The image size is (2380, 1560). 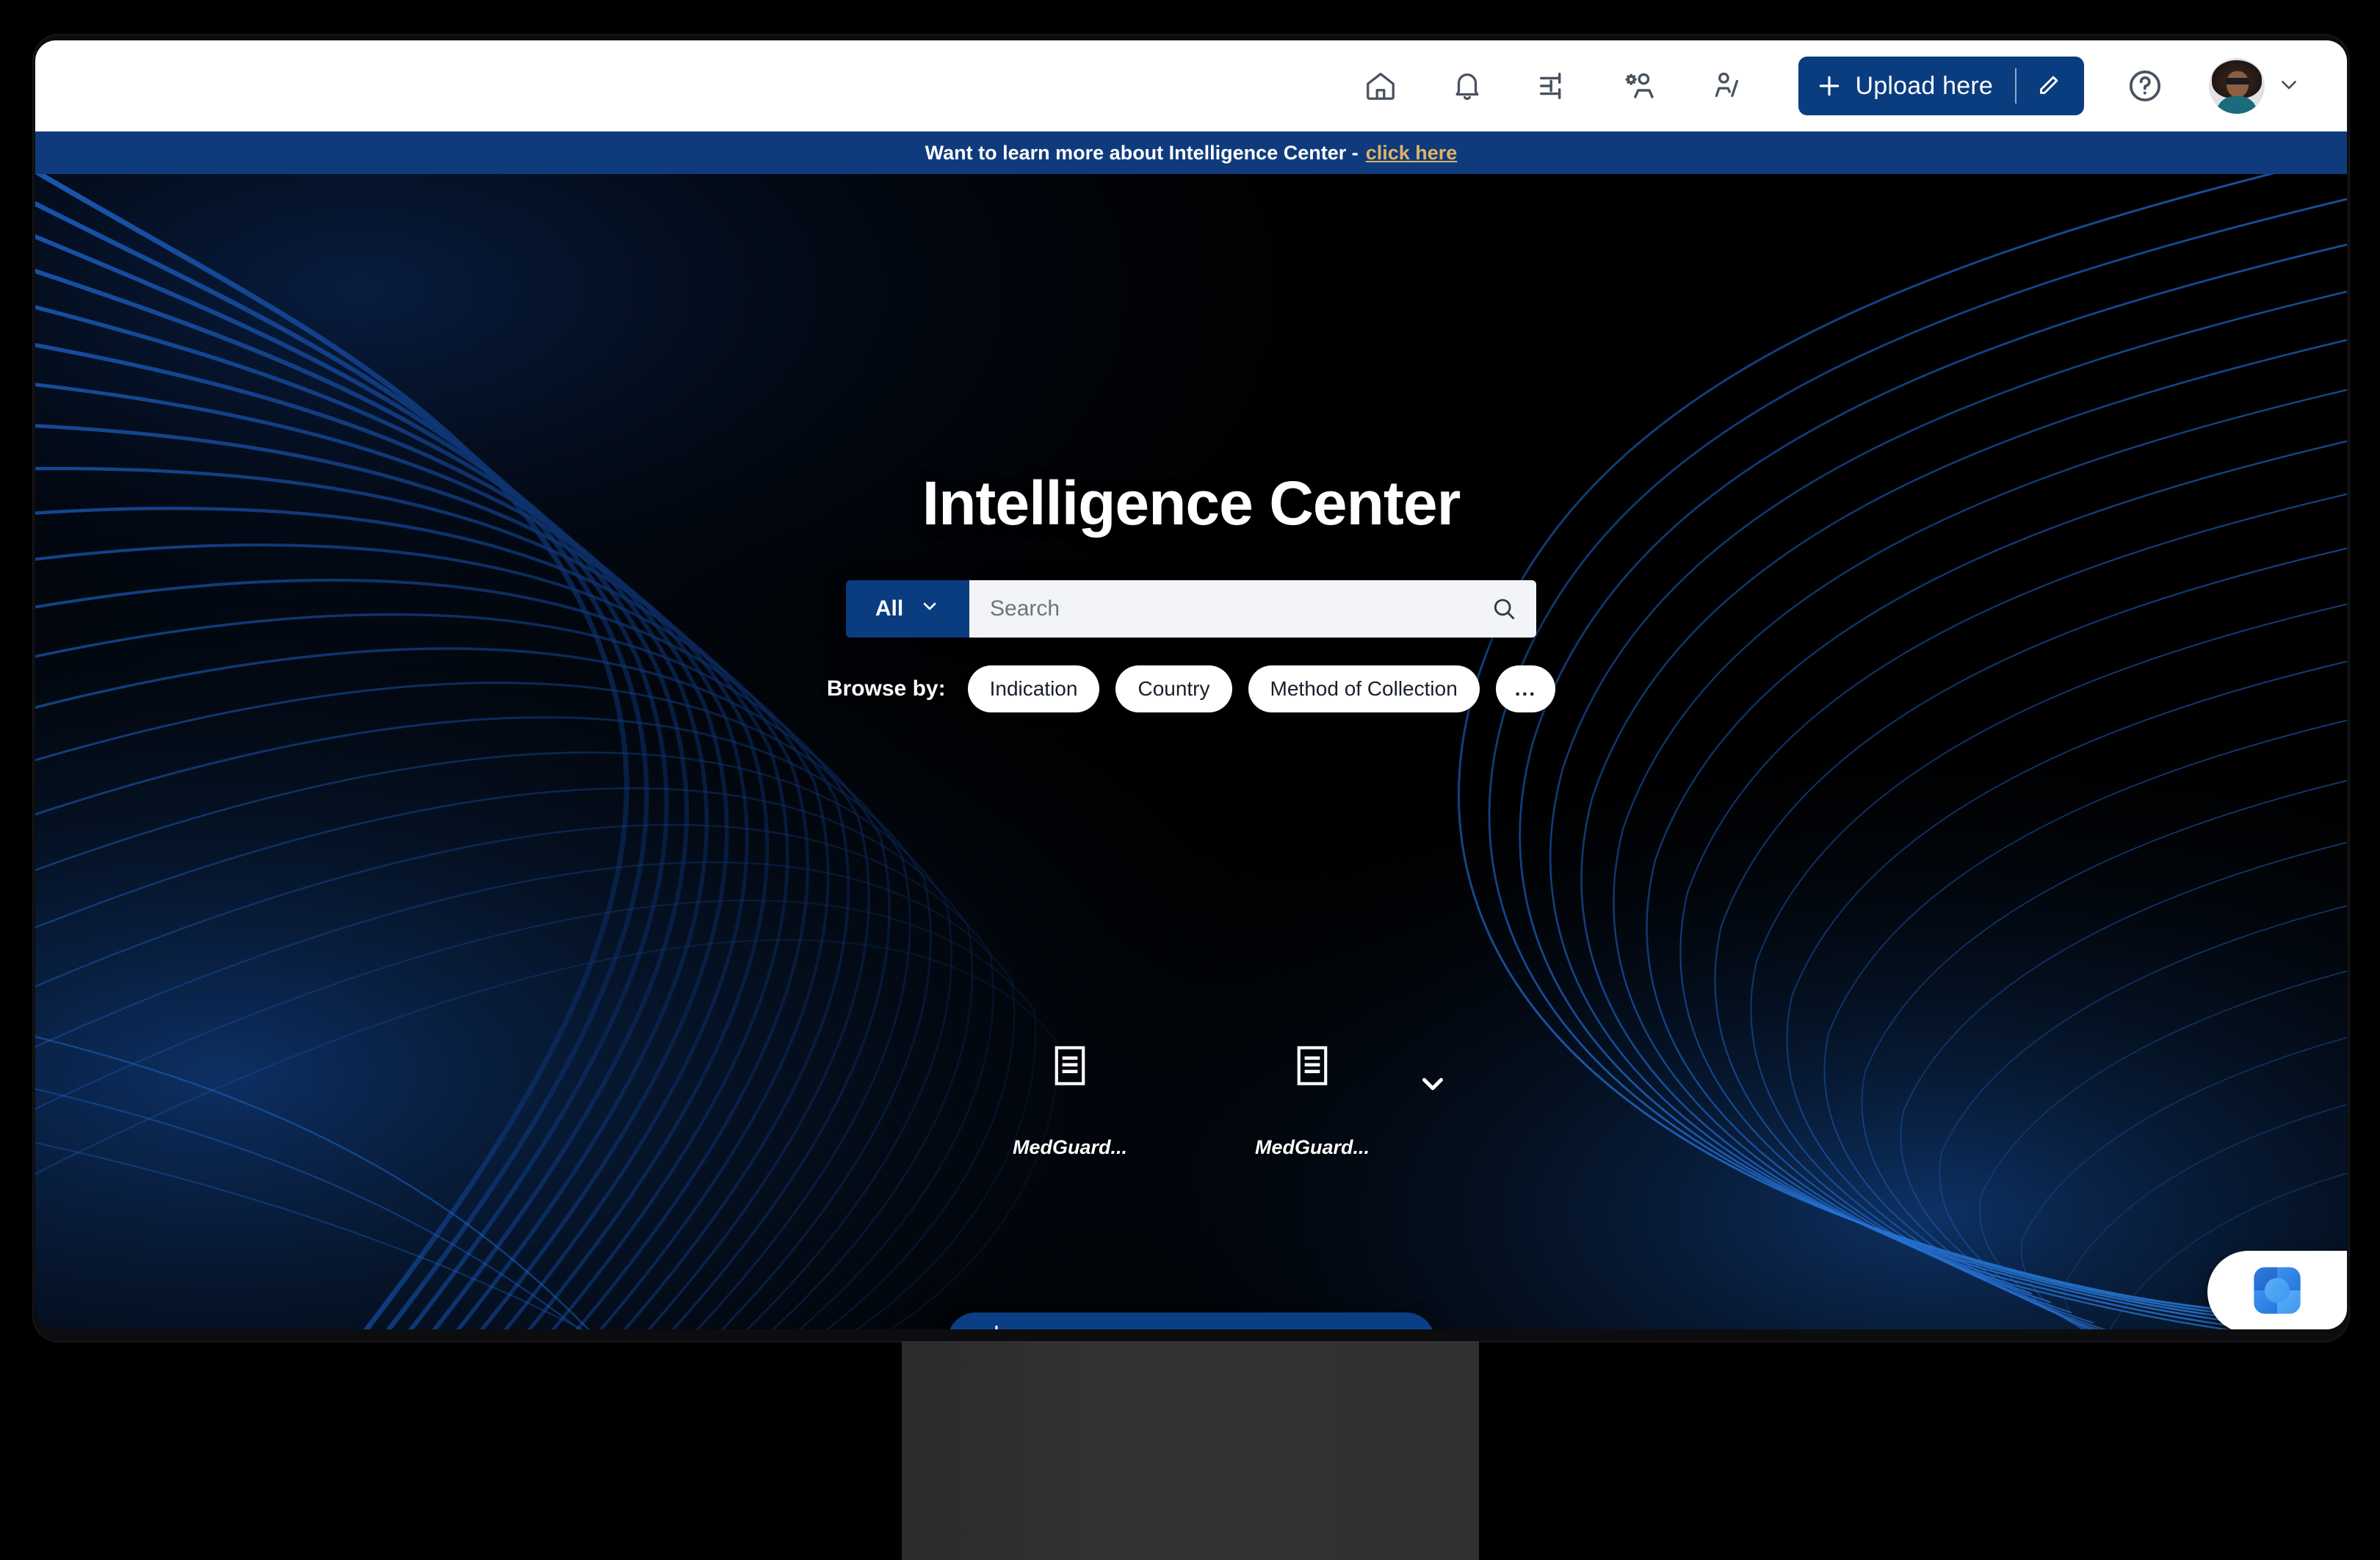 What do you see at coordinates (907, 609) in the screenshot?
I see `search-scope-dropdown: All` at bounding box center [907, 609].